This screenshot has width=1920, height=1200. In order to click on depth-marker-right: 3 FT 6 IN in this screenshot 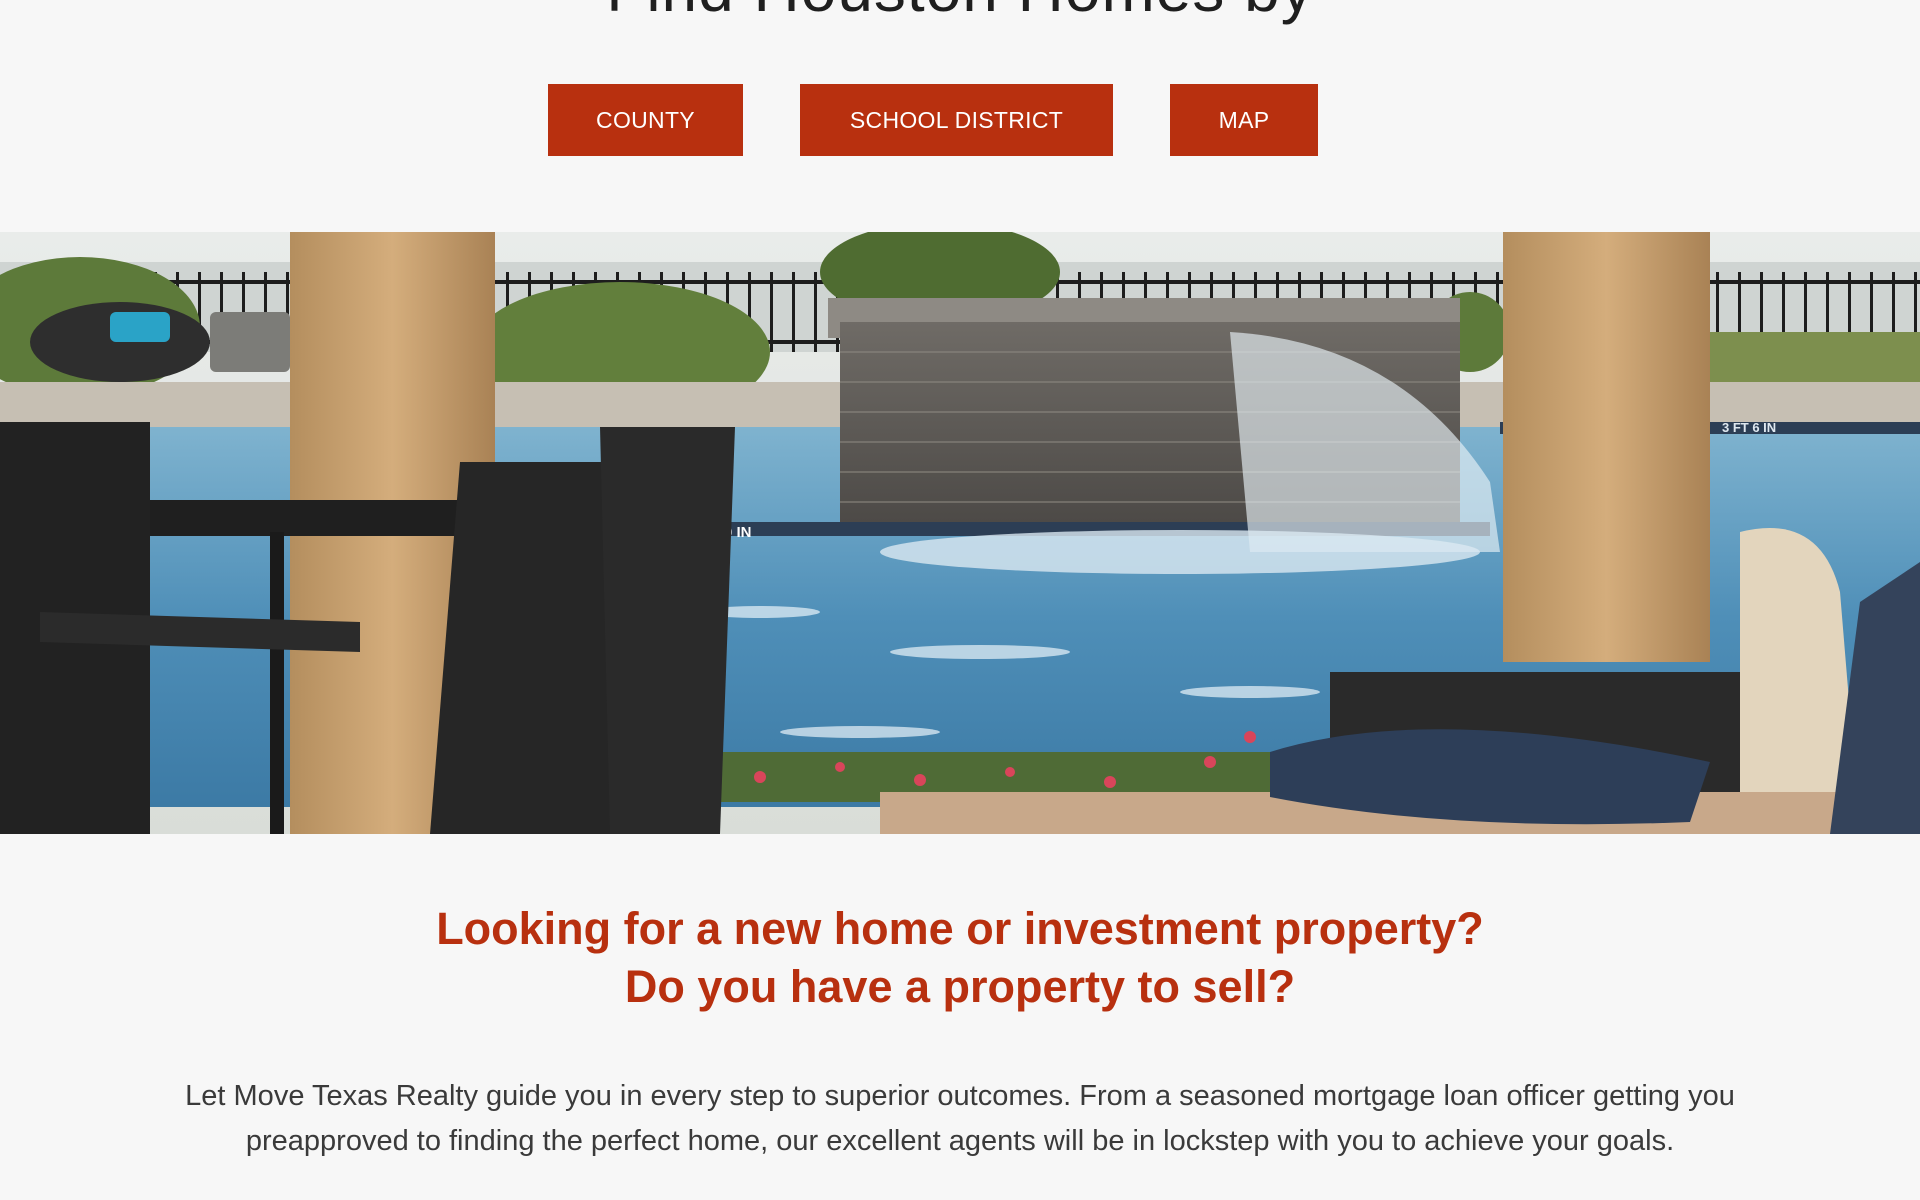, I will do `click(1749, 427)`.